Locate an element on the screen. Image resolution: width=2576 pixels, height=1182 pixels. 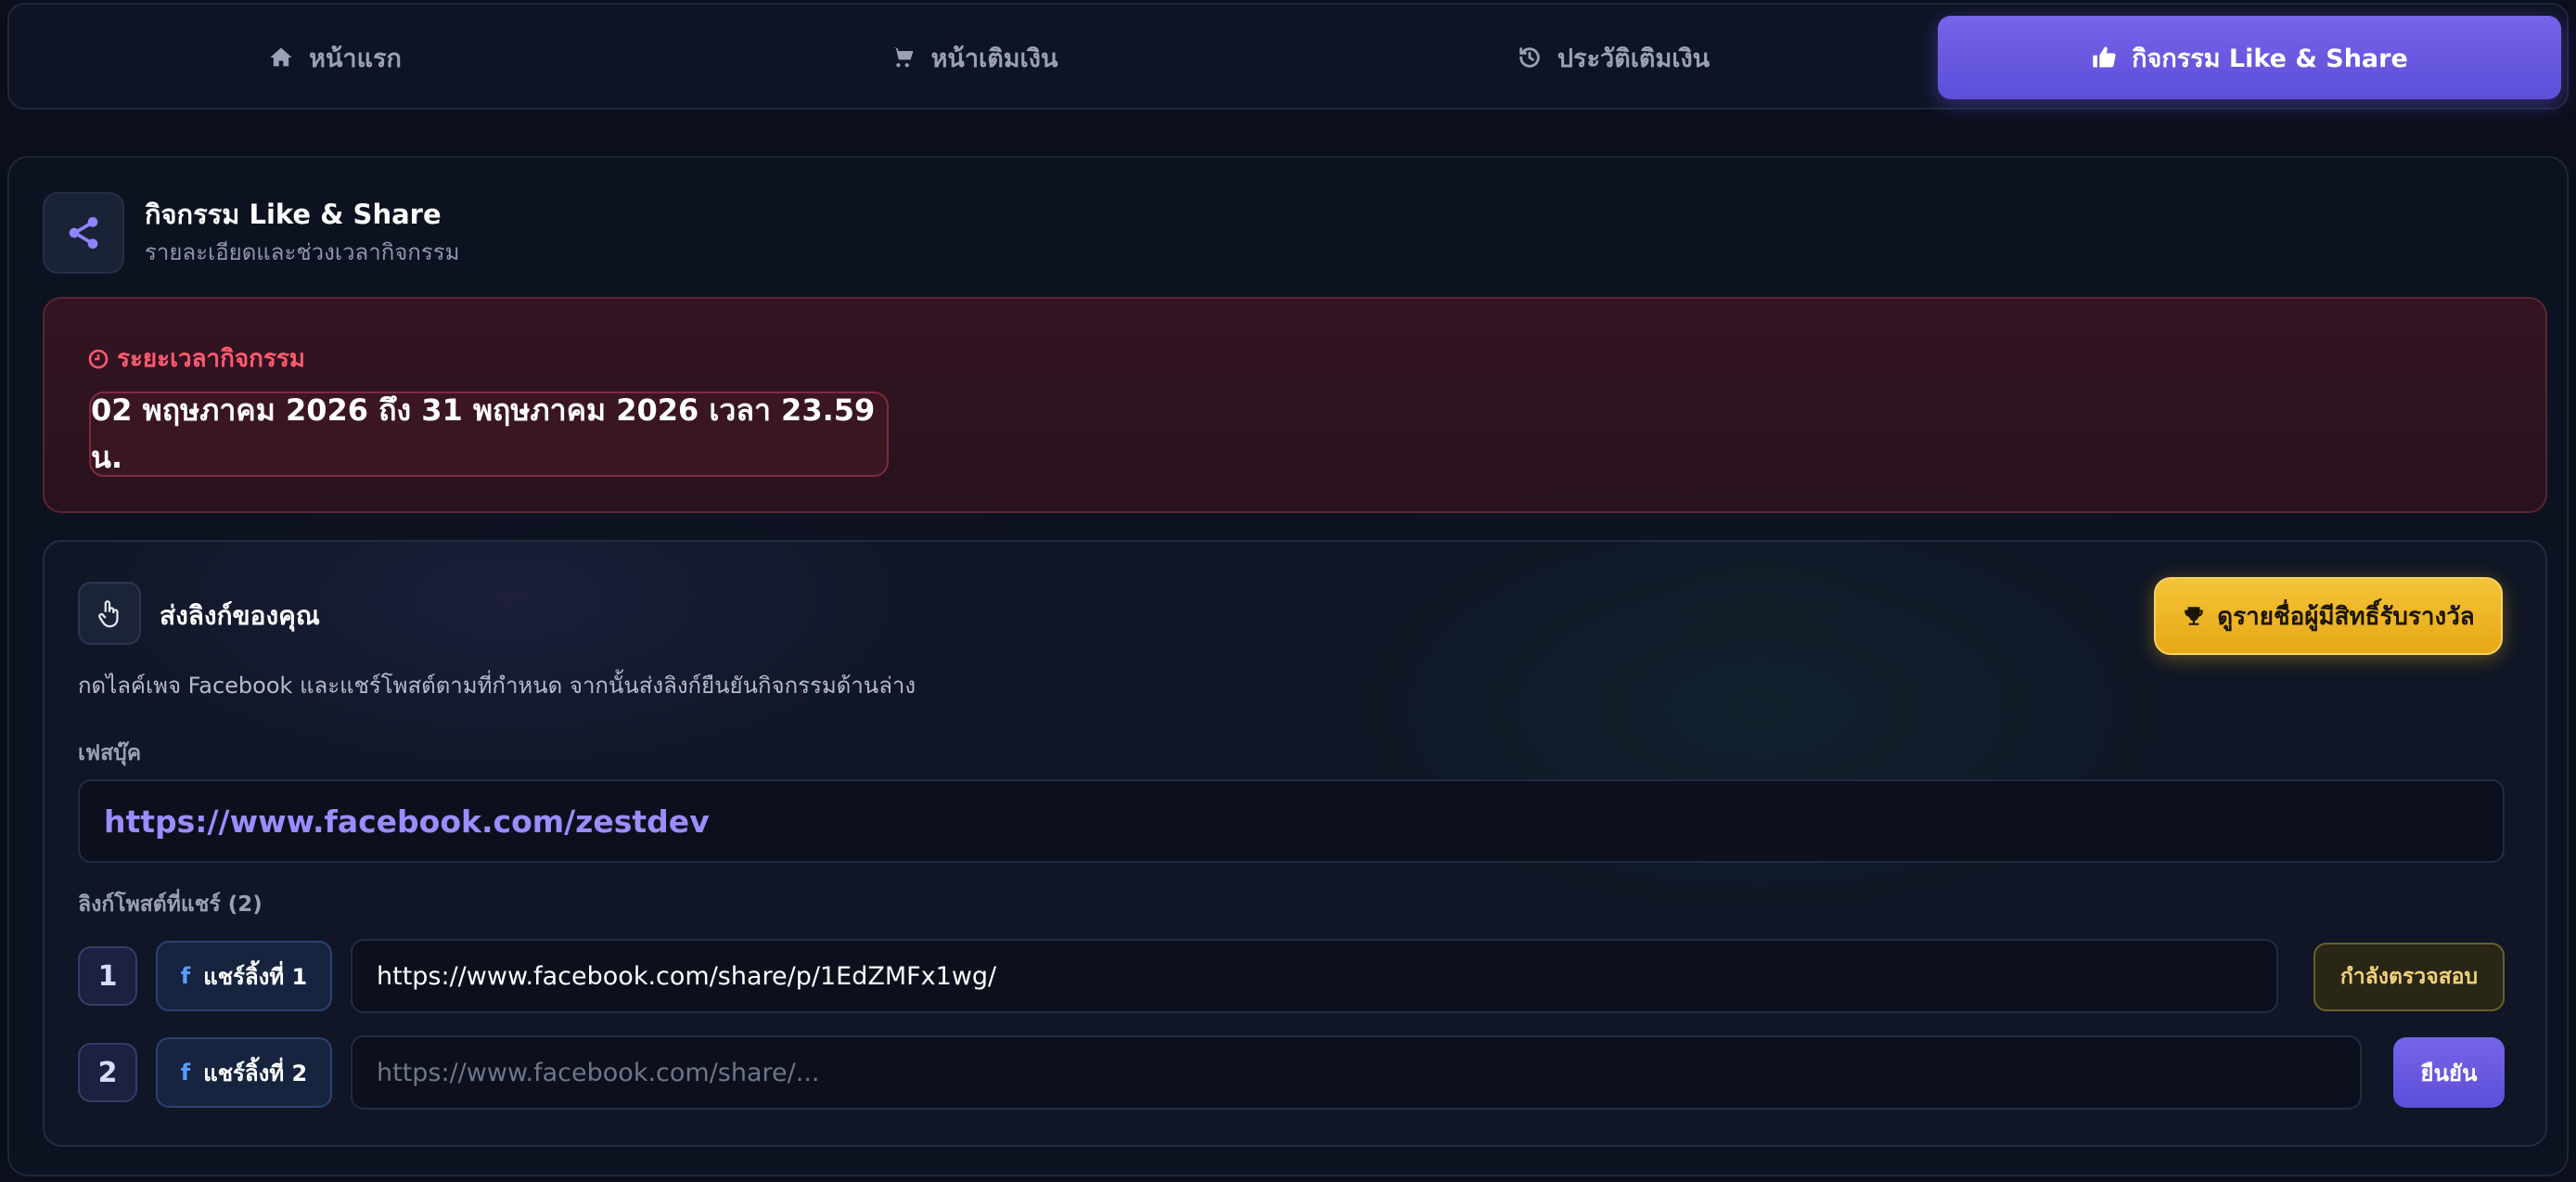
home-icon is located at coordinates (281, 57).